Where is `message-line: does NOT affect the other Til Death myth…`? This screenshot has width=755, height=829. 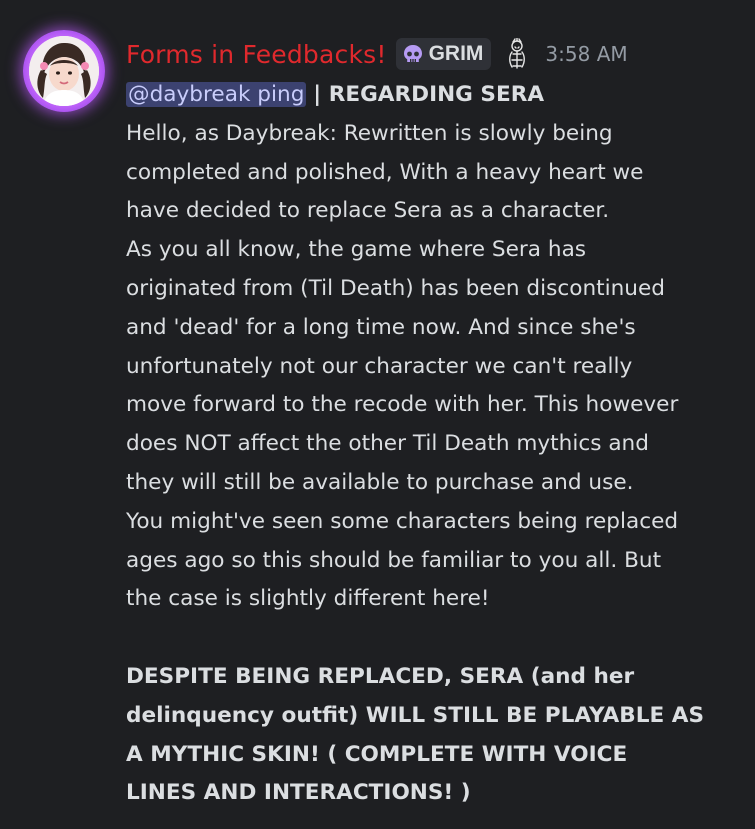
message-line: does NOT affect the other Til Death myth… is located at coordinates (387, 444).